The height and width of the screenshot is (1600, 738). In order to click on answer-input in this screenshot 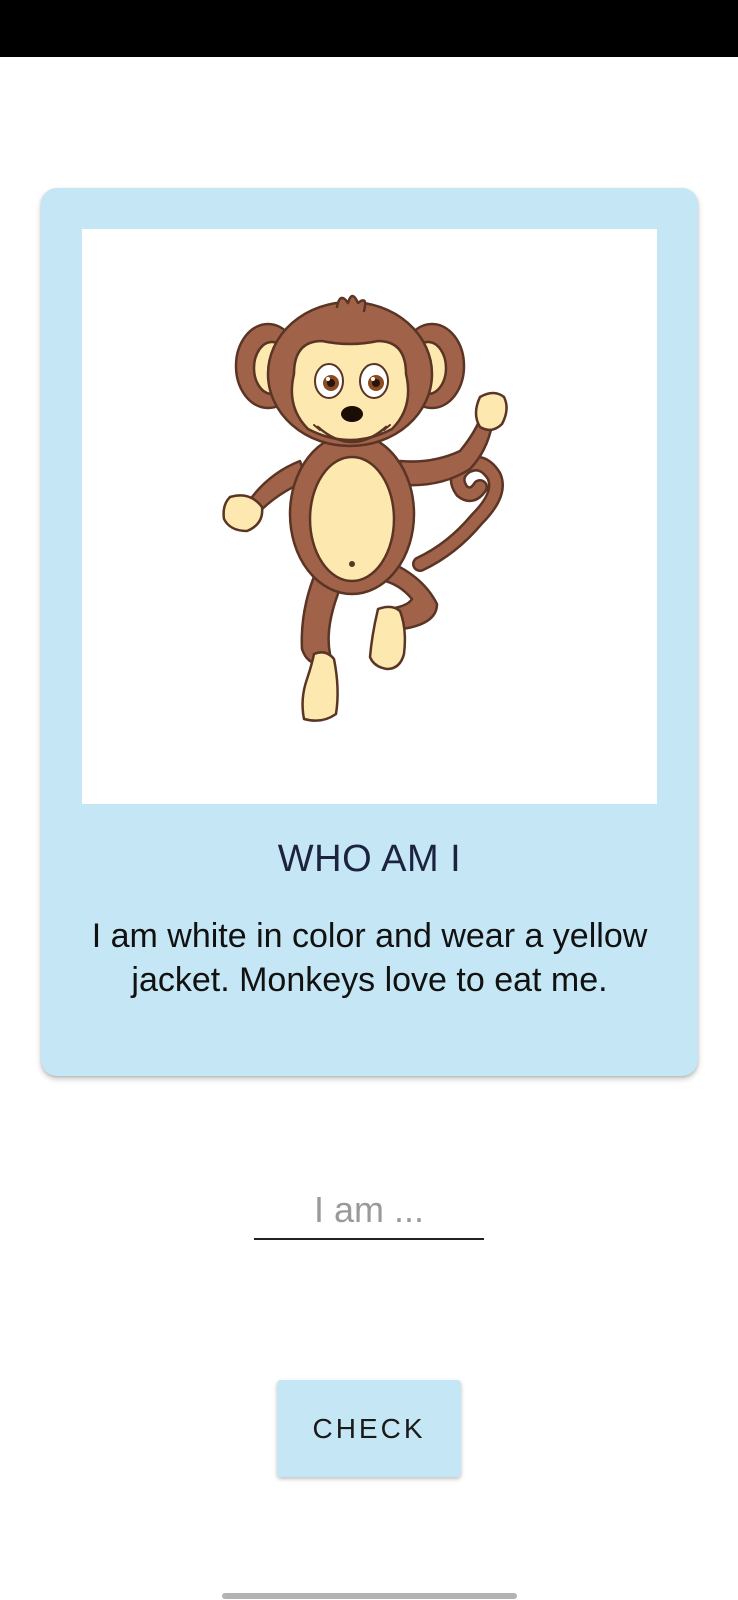, I will do `click(369, 1211)`.